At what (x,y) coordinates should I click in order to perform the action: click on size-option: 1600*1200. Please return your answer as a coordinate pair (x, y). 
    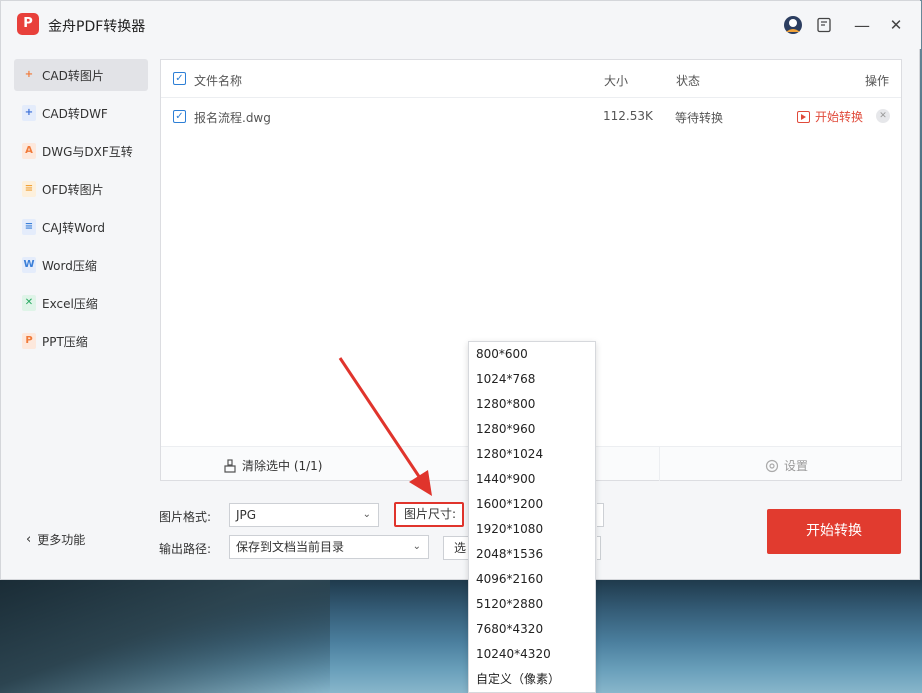
    Looking at the image, I should click on (532, 504).